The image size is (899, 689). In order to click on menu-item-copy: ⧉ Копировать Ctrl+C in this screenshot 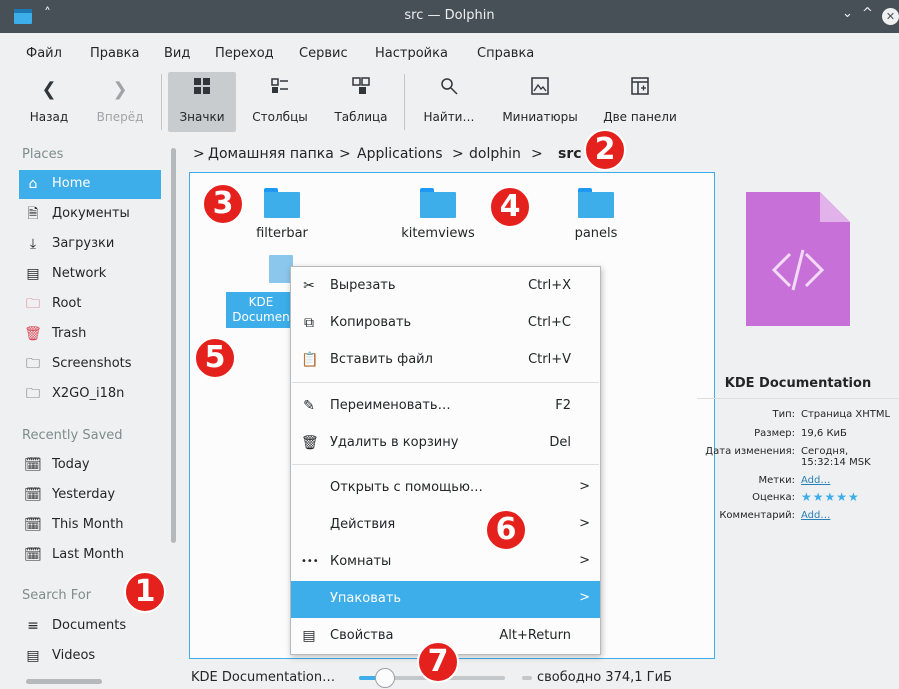, I will do `click(445, 323)`.